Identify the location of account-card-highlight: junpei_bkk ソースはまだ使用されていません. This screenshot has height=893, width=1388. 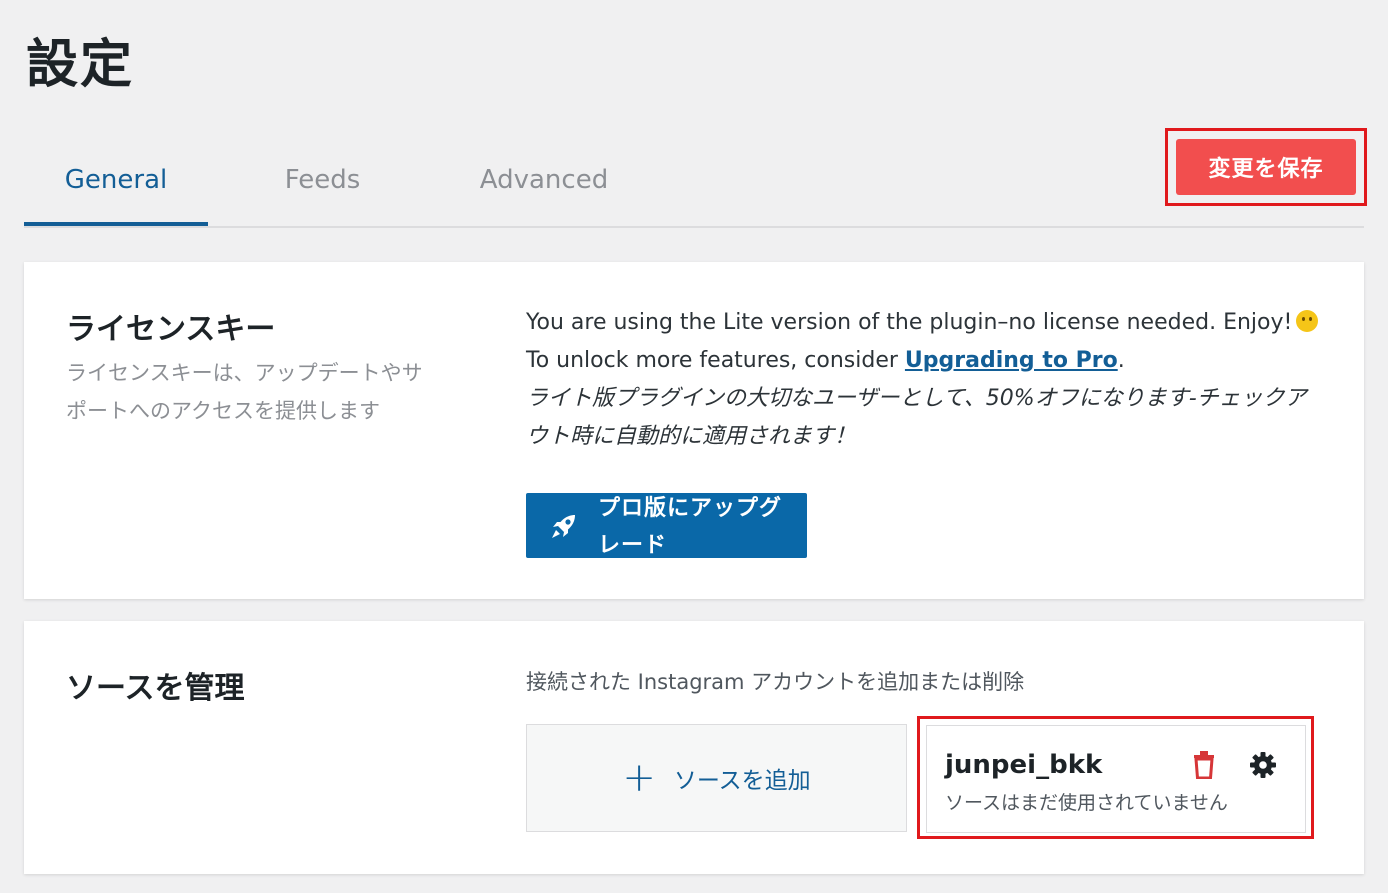
(1115, 777).